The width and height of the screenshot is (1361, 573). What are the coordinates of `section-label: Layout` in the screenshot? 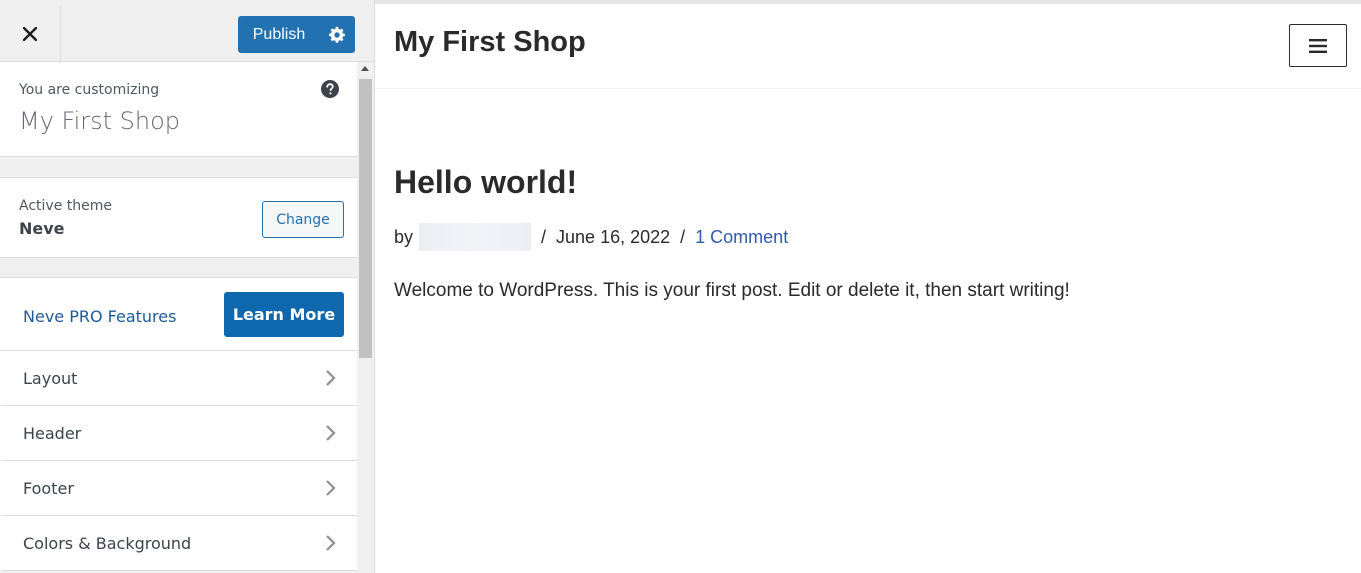 It's located at (50, 378).